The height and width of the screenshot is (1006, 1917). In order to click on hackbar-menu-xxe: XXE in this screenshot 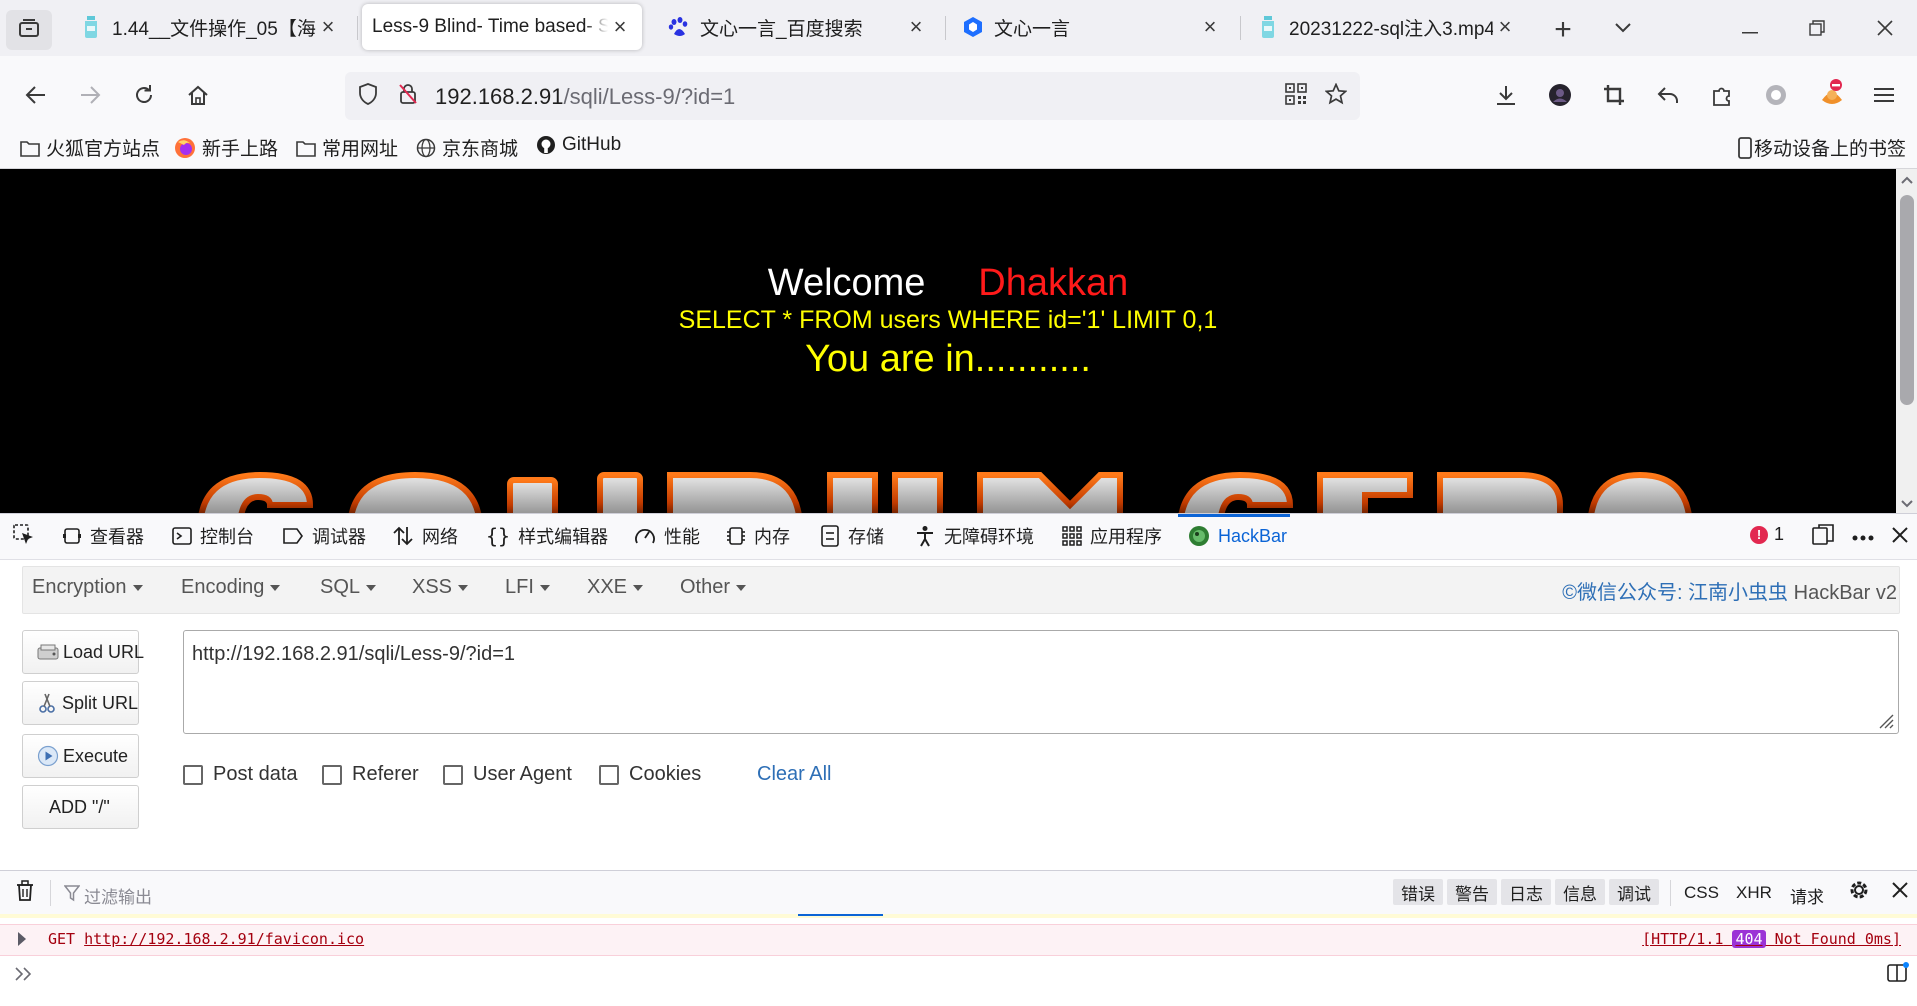, I will do `click(615, 587)`.